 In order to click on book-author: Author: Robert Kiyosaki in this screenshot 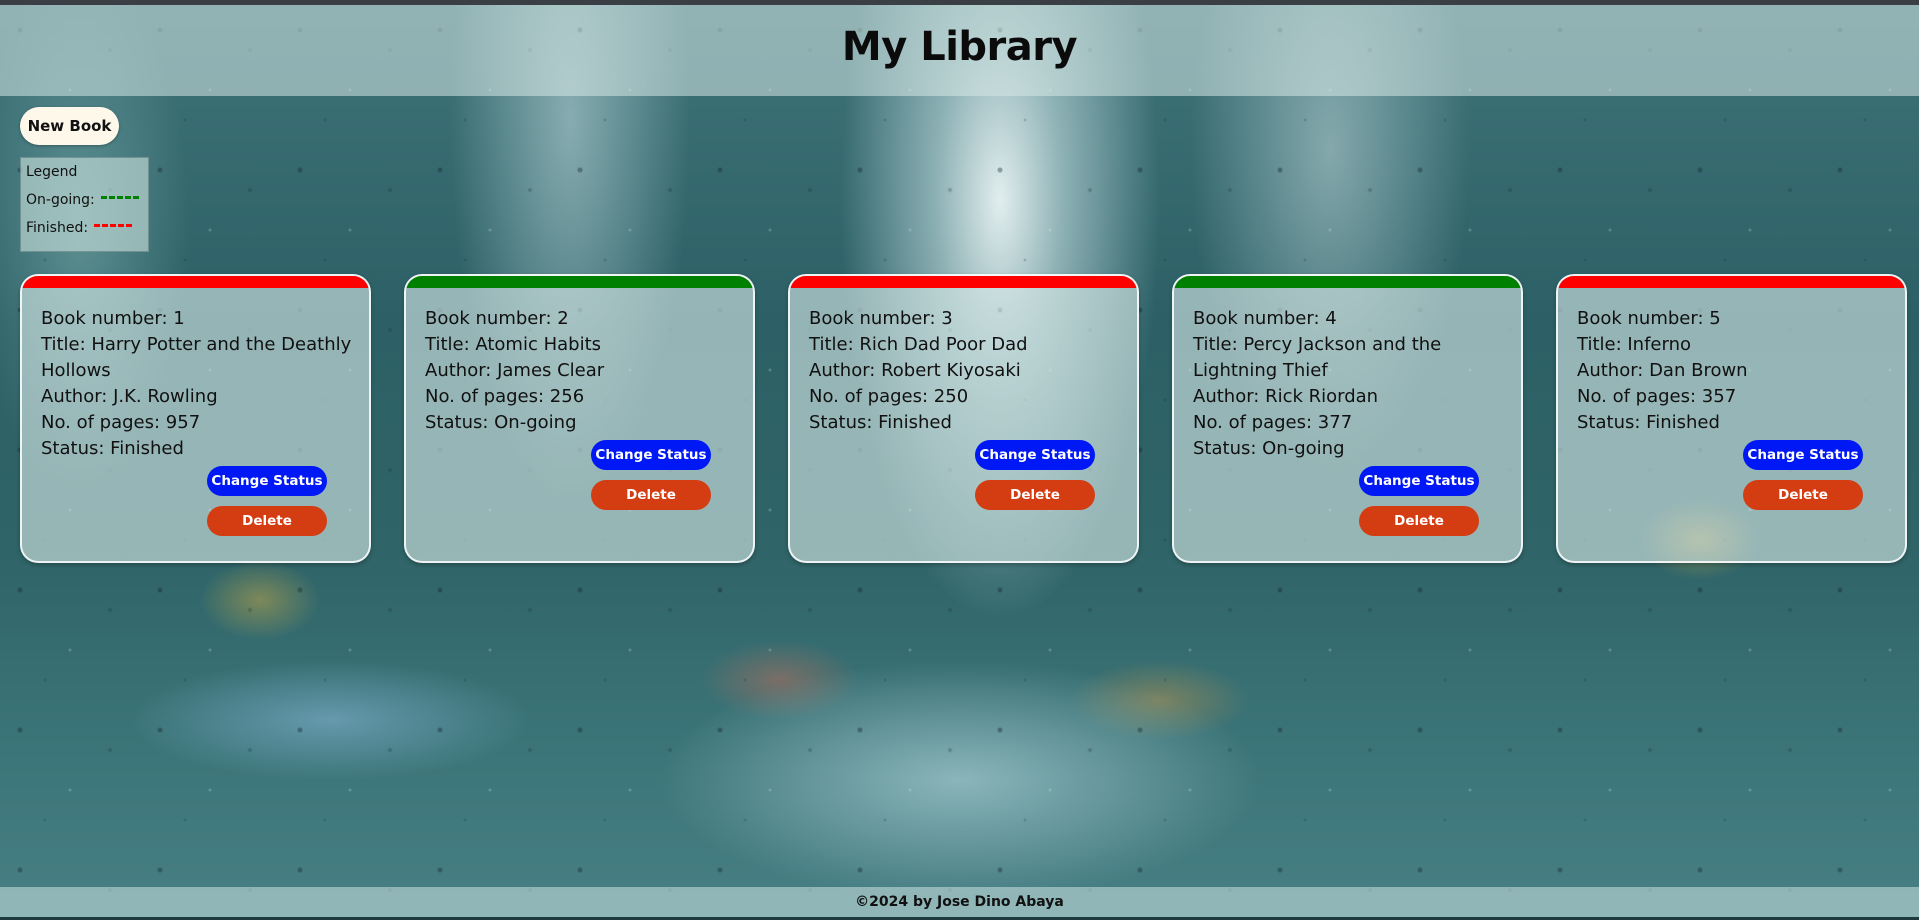, I will do `click(915, 370)`.